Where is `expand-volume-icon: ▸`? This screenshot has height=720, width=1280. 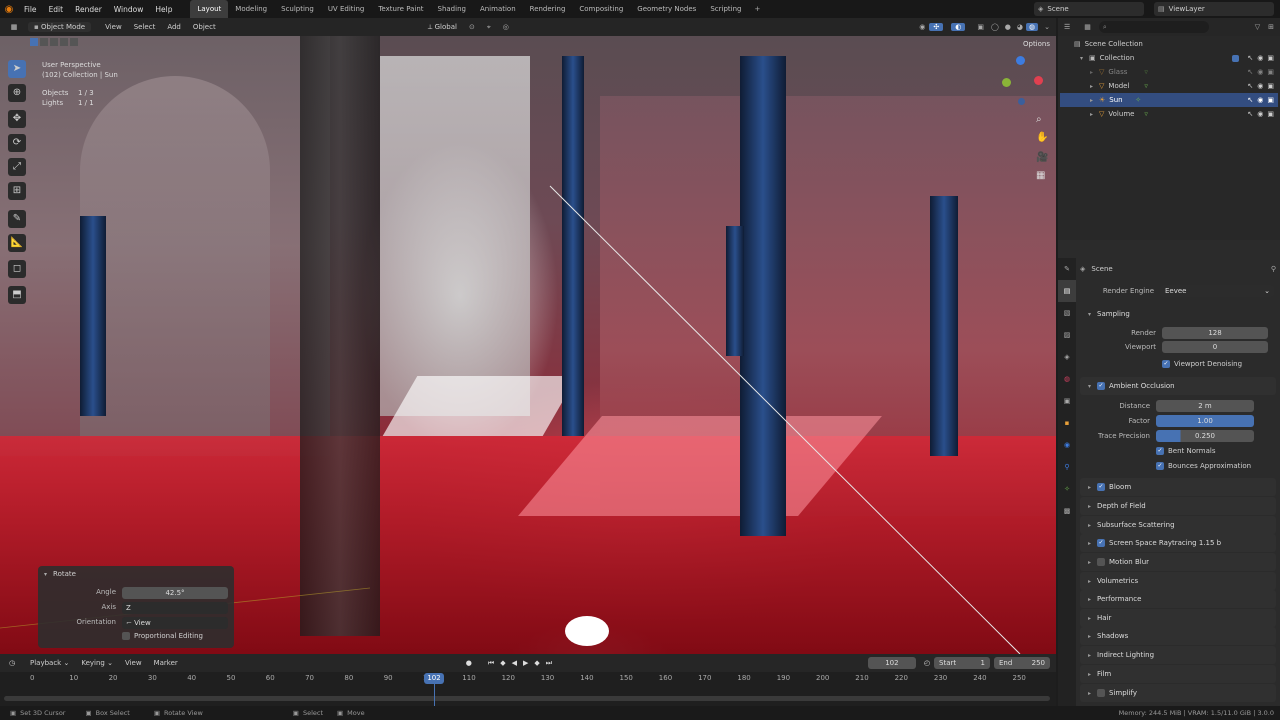 expand-volume-icon: ▸ is located at coordinates (1091, 114).